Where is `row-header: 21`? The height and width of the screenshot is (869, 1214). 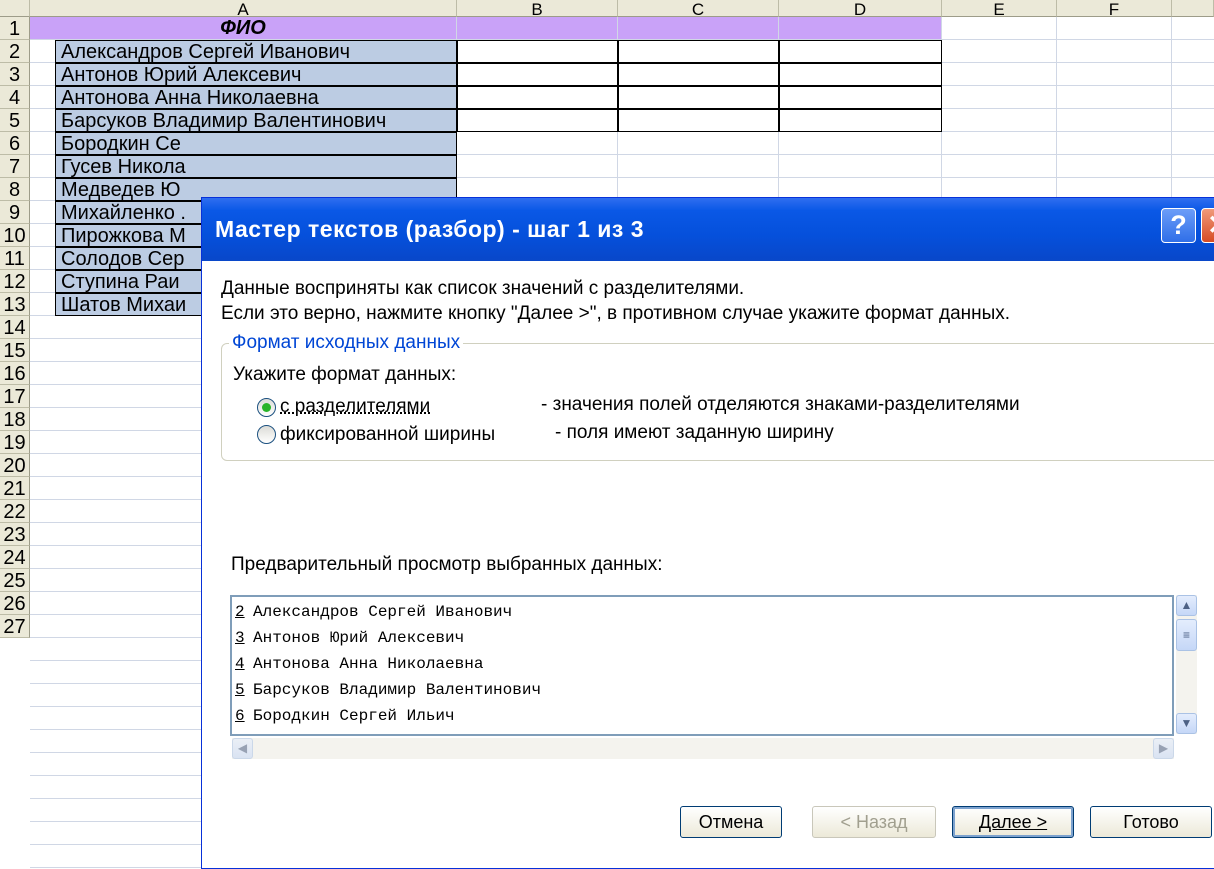 row-header: 21 is located at coordinates (15, 488).